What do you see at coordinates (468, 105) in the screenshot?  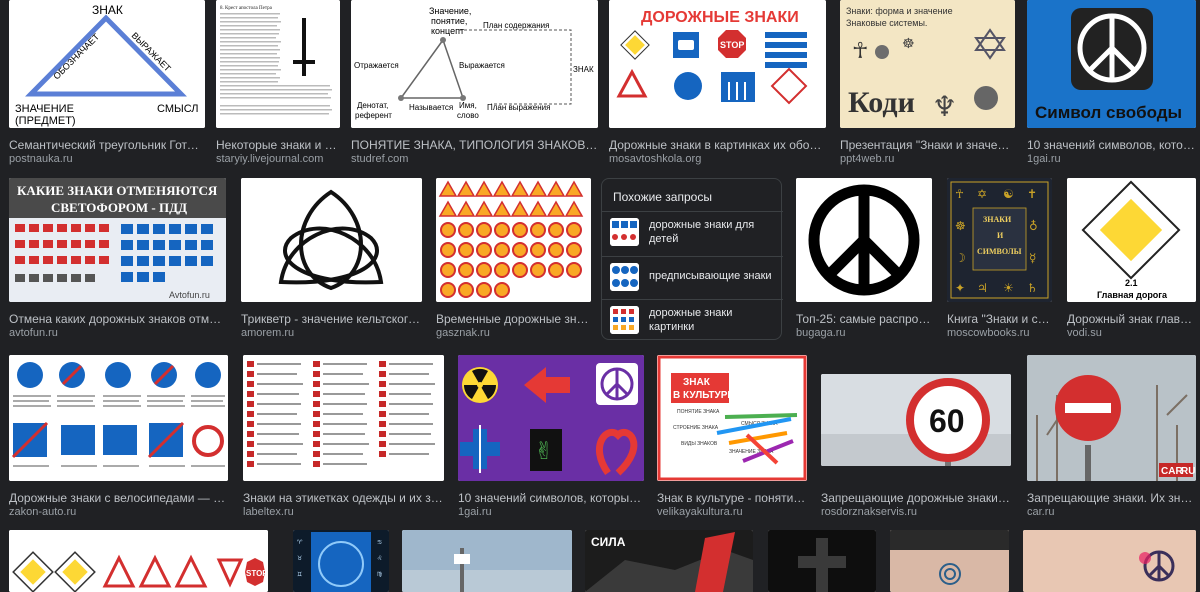 I see `svg-text: Имя,` at bounding box center [468, 105].